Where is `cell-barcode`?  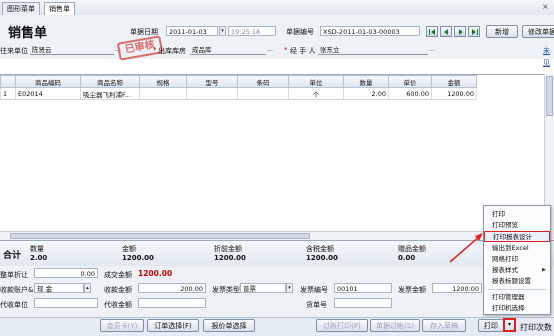
cell-barcode is located at coordinates (263, 93).